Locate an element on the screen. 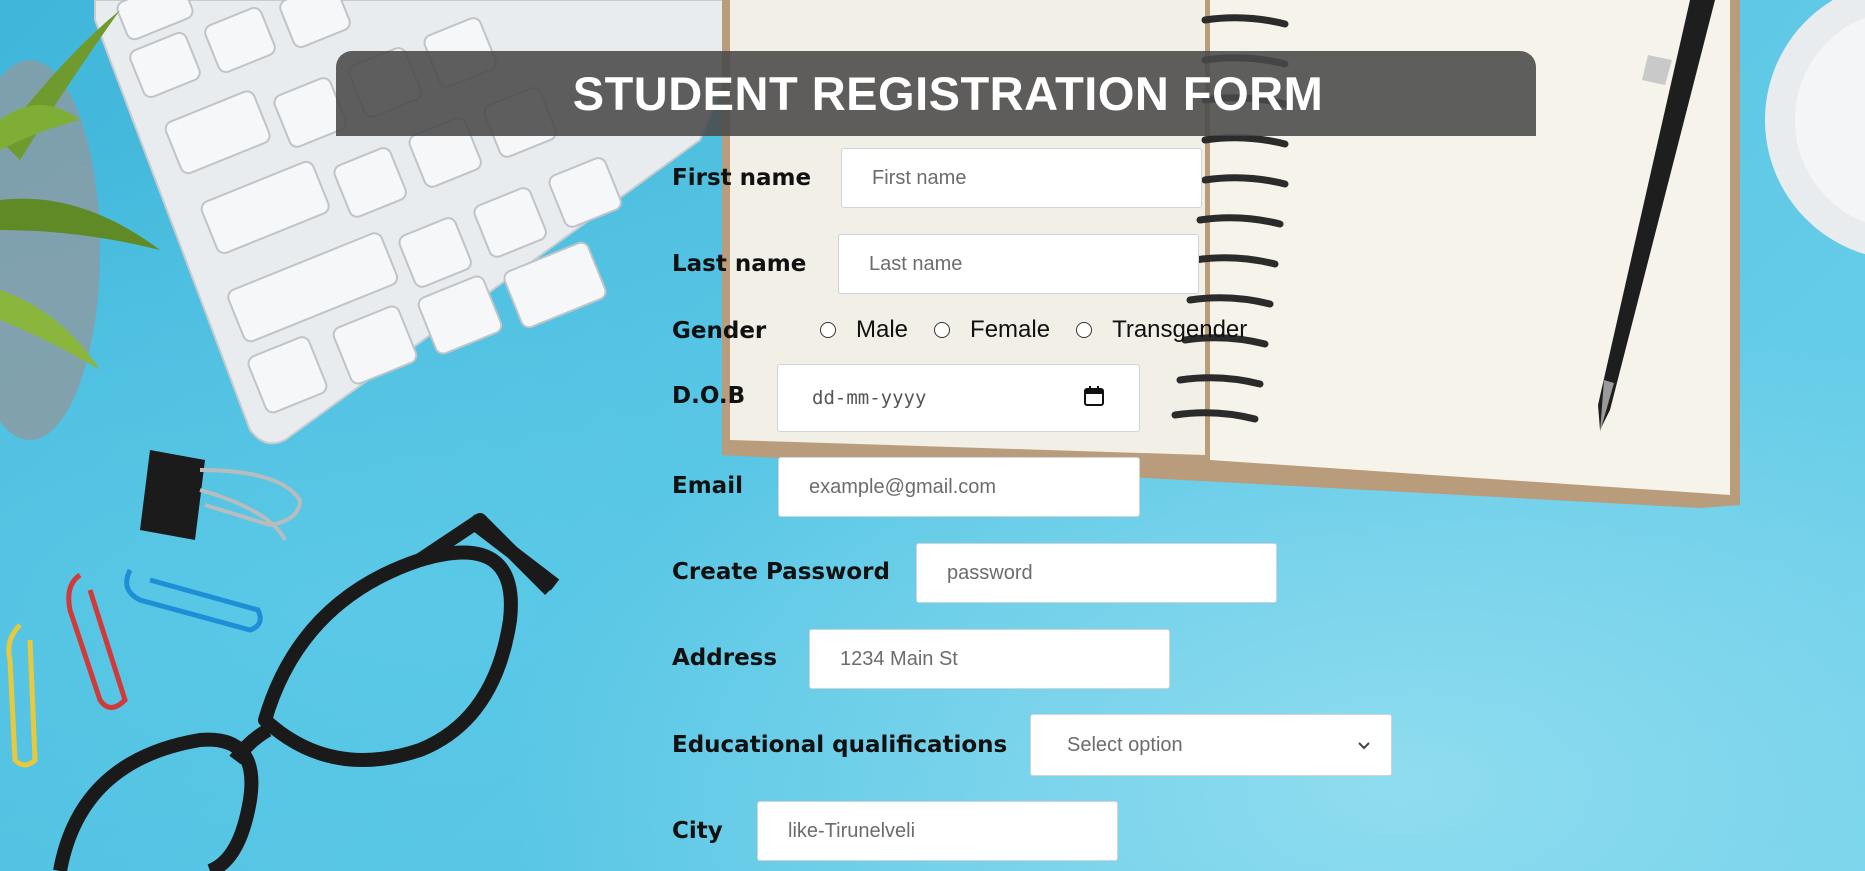  gender-option-label: Male is located at coordinates (882, 329).